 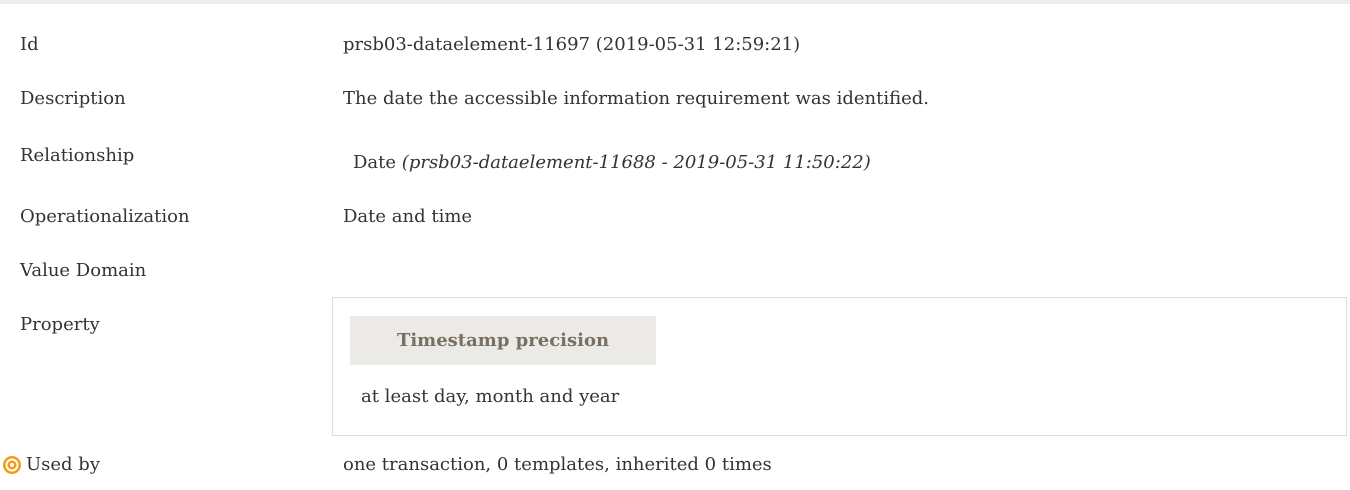 I want to click on operationalization-label: Operationalization, so click(x=105, y=216).